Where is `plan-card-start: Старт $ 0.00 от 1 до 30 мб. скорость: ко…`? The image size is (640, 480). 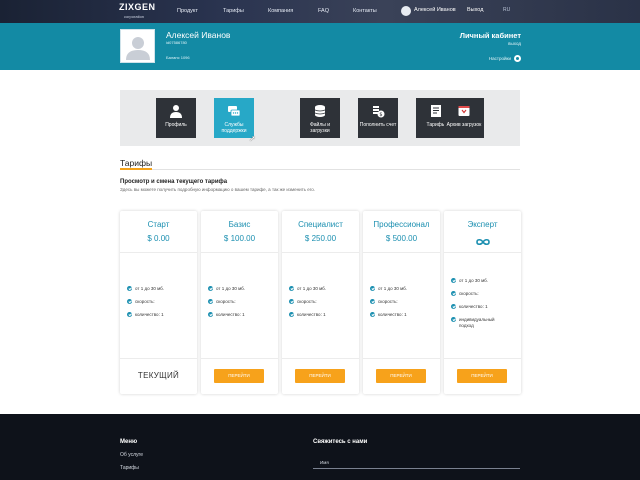
plan-card-start: Старт $ 0.00 от 1 до 30 мб. скорость: ко… is located at coordinates (158, 302).